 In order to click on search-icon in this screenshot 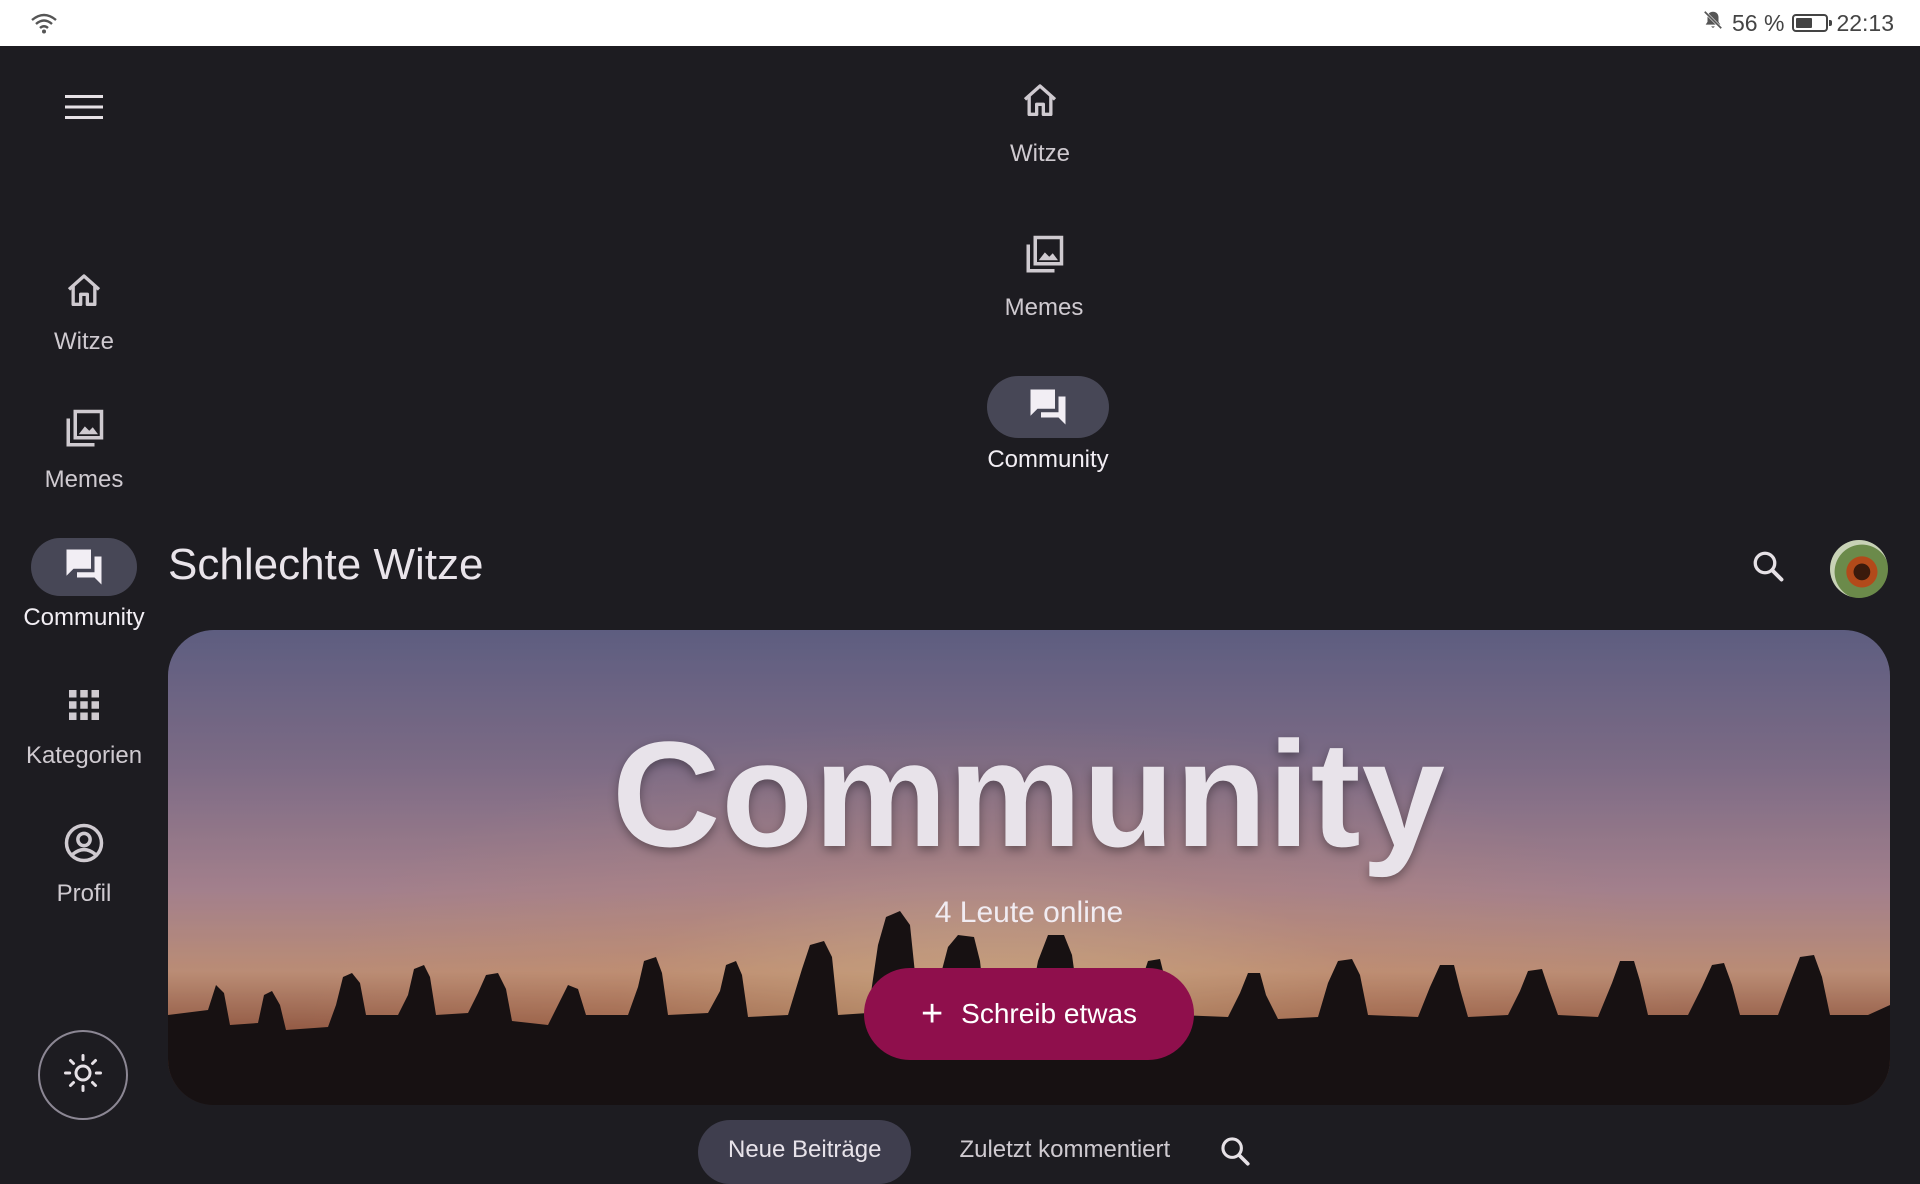, I will do `click(1768, 568)`.